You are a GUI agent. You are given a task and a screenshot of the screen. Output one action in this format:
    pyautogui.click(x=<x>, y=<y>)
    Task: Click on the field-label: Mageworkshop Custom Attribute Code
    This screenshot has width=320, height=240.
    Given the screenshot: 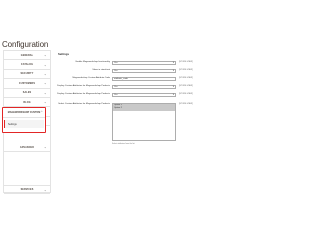 What is the action you would take?
    pyautogui.click(x=91, y=78)
    